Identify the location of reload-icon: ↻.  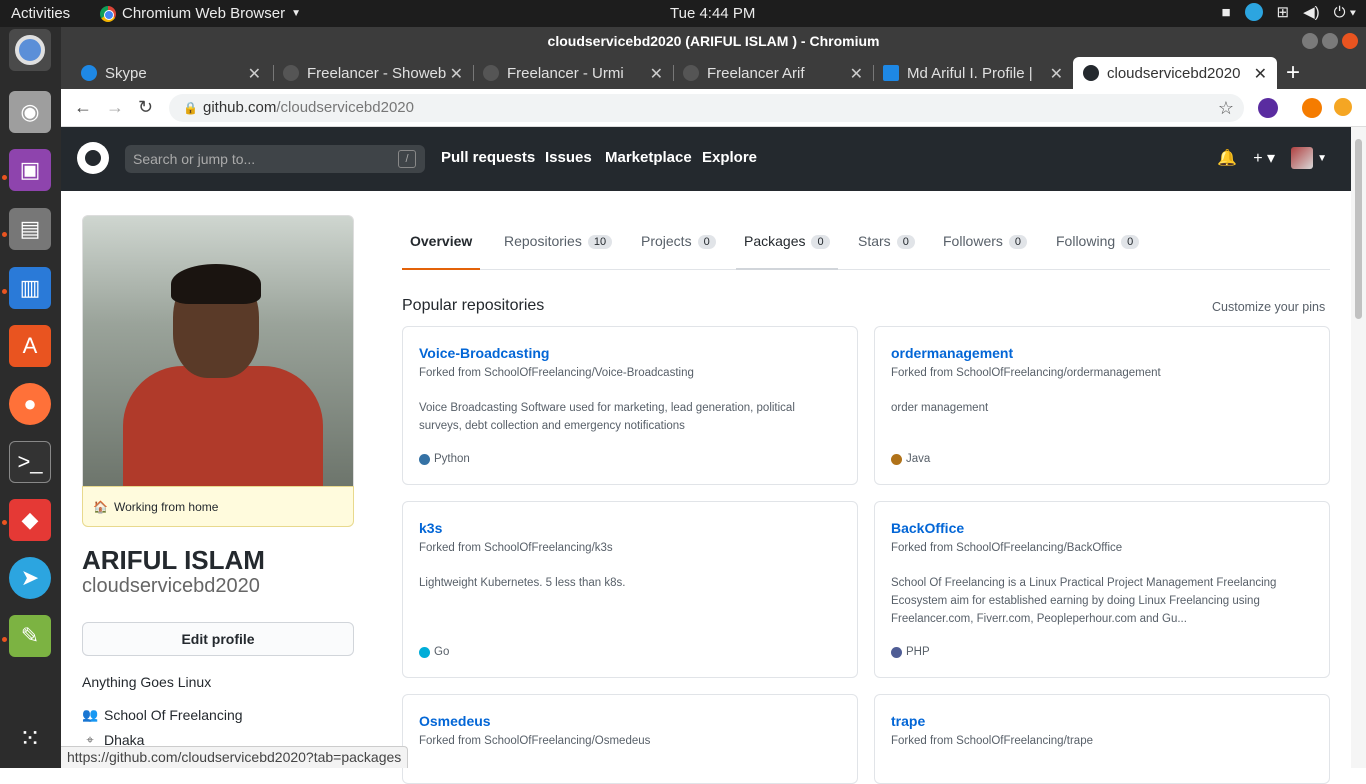
(145, 107).